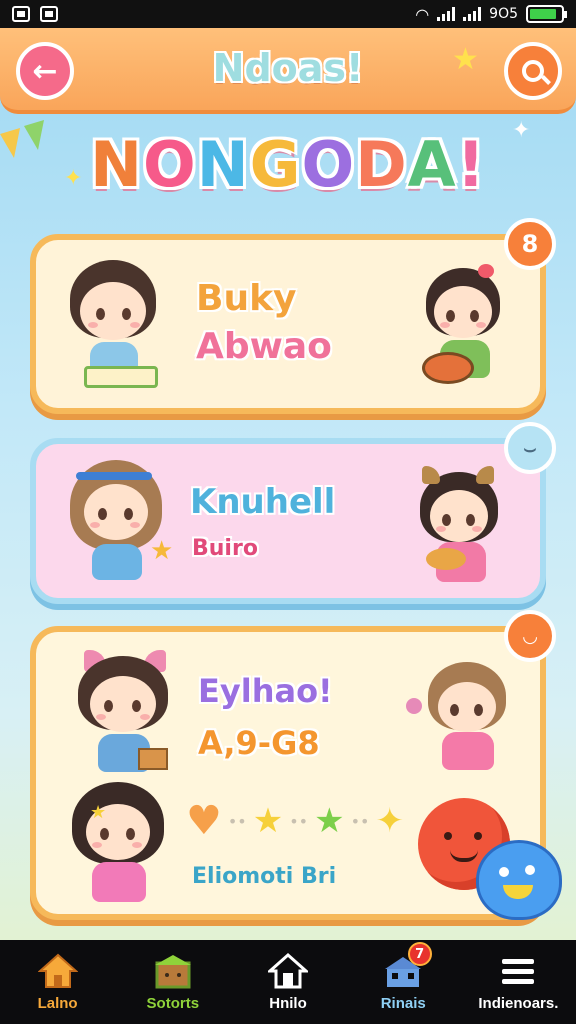  Describe the element at coordinates (57, 1003) in the screenshot. I see `tab-label: Lalno` at that location.